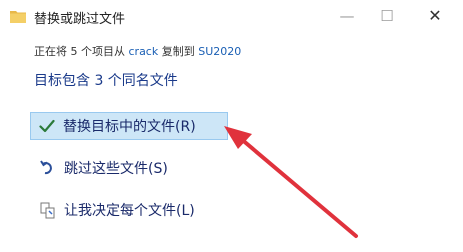 The width and height of the screenshot is (463, 252). Describe the element at coordinates (48, 210) in the screenshot. I see `decide-files-icon` at that location.